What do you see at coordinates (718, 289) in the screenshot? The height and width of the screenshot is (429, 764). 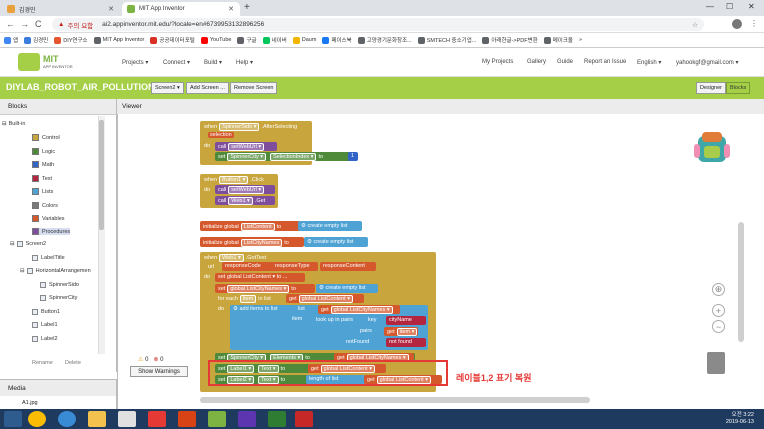 I see `zoom-center-icon: ⊕` at bounding box center [718, 289].